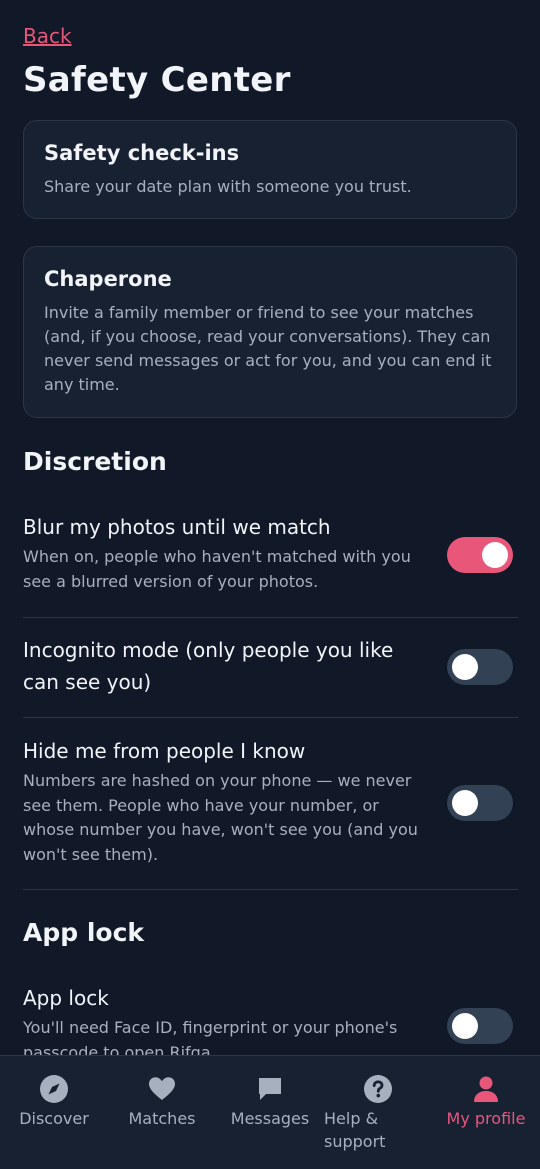 The image size is (540, 1169). I want to click on setting-title: Blur my photos until we match, so click(177, 527).